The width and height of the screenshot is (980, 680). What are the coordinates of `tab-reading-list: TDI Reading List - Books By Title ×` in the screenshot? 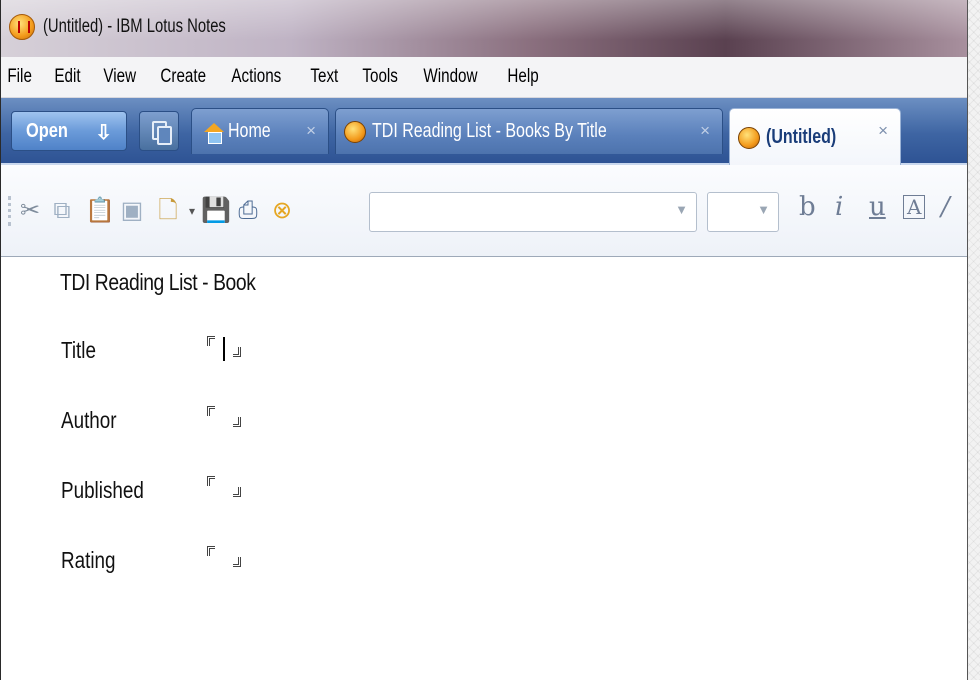 It's located at (529, 131).